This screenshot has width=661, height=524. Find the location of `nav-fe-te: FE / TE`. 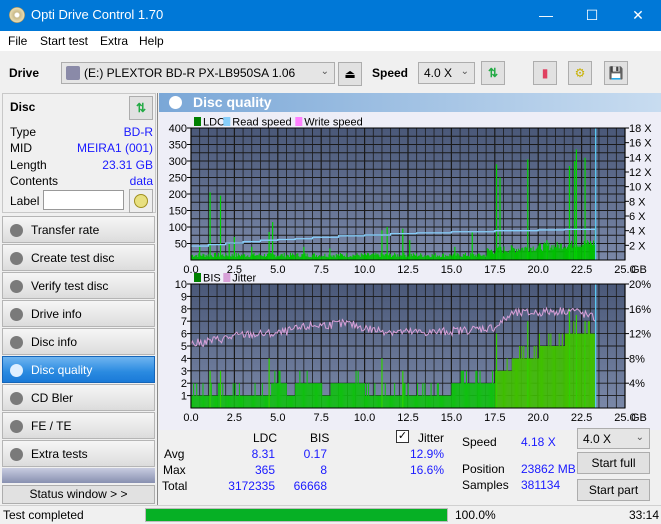

nav-fe-te: FE / TE is located at coordinates (78, 425).